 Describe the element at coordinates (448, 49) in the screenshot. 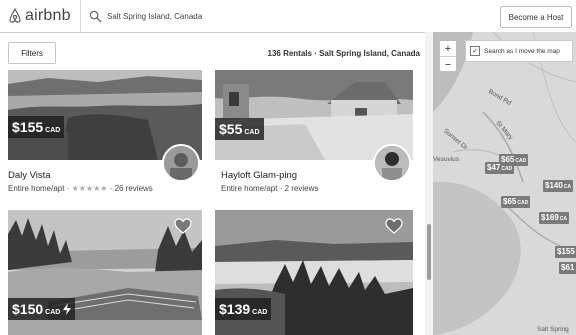

I see `zoom-in-button: +` at that location.